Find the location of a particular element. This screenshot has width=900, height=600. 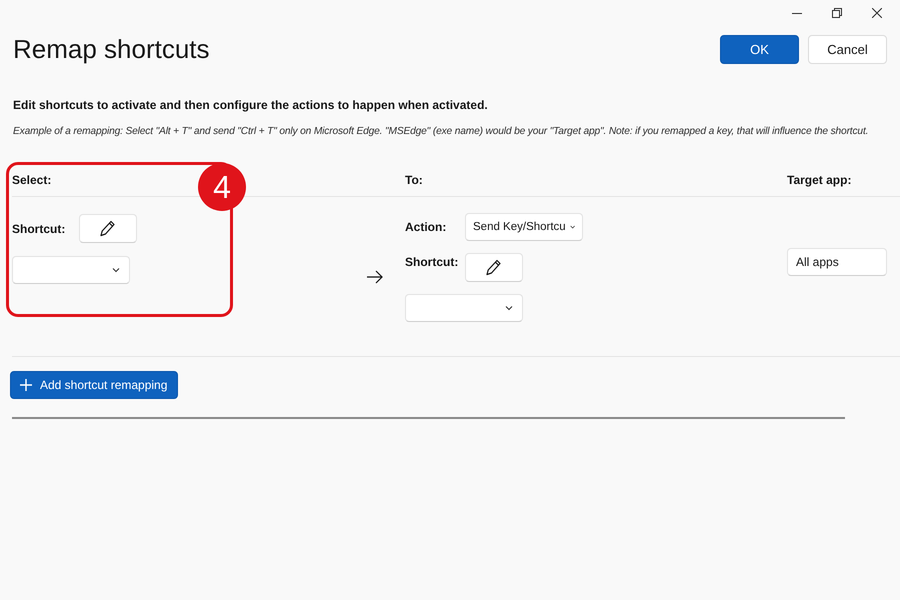

plus-icon is located at coordinates (26, 385).